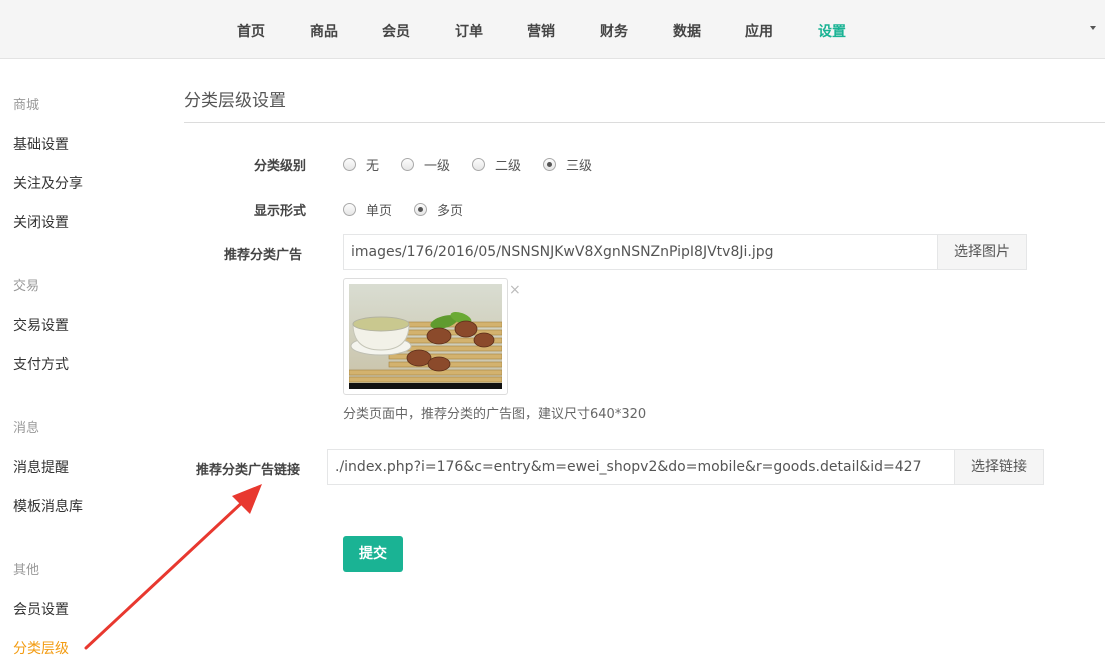 The width and height of the screenshot is (1105, 662). What do you see at coordinates (48, 183) in the screenshot?
I see `sidebar-item-follow-share: 关注及分享` at bounding box center [48, 183].